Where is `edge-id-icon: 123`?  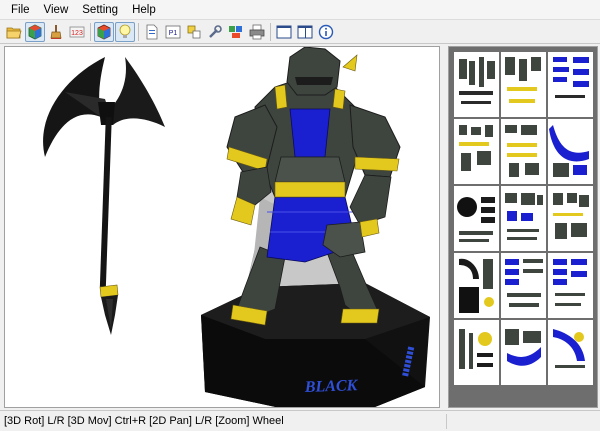 edge-id-icon: 123 is located at coordinates (77, 31).